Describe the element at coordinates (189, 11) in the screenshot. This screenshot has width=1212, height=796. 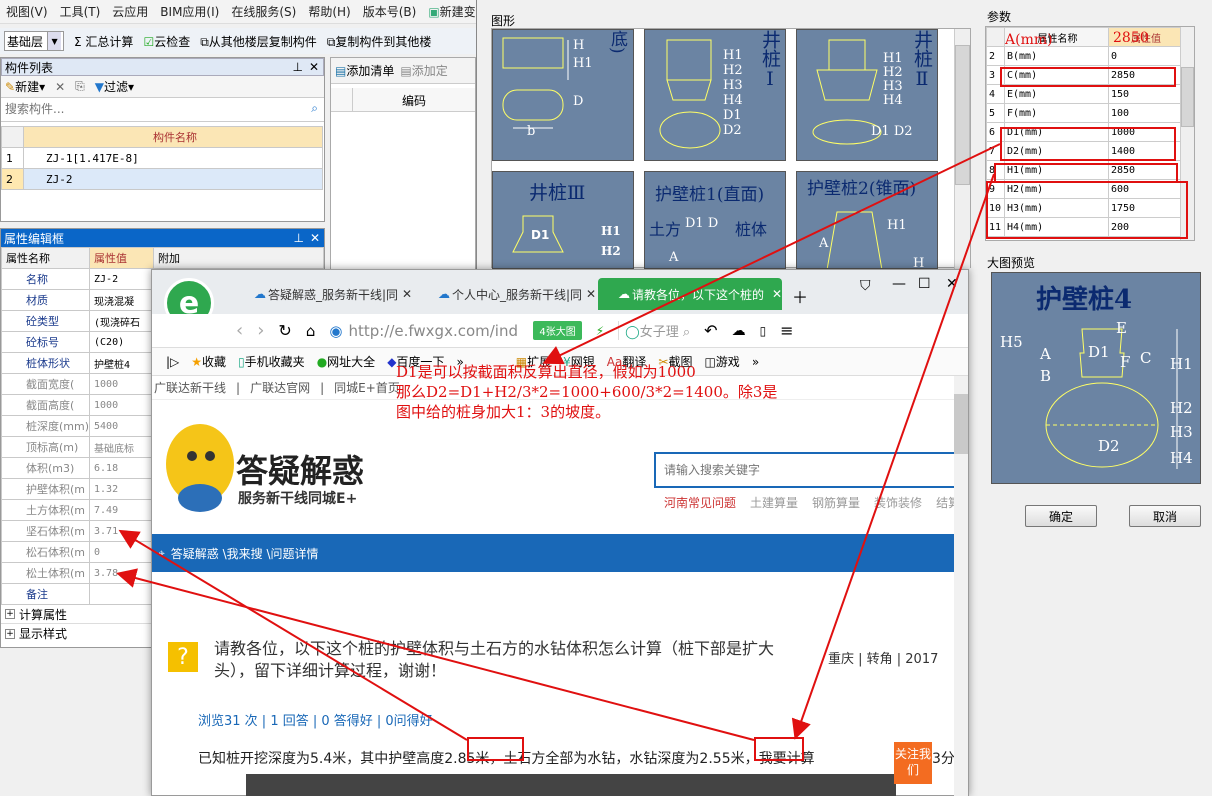
I see `menu-bim: BIM应用(I)` at that location.